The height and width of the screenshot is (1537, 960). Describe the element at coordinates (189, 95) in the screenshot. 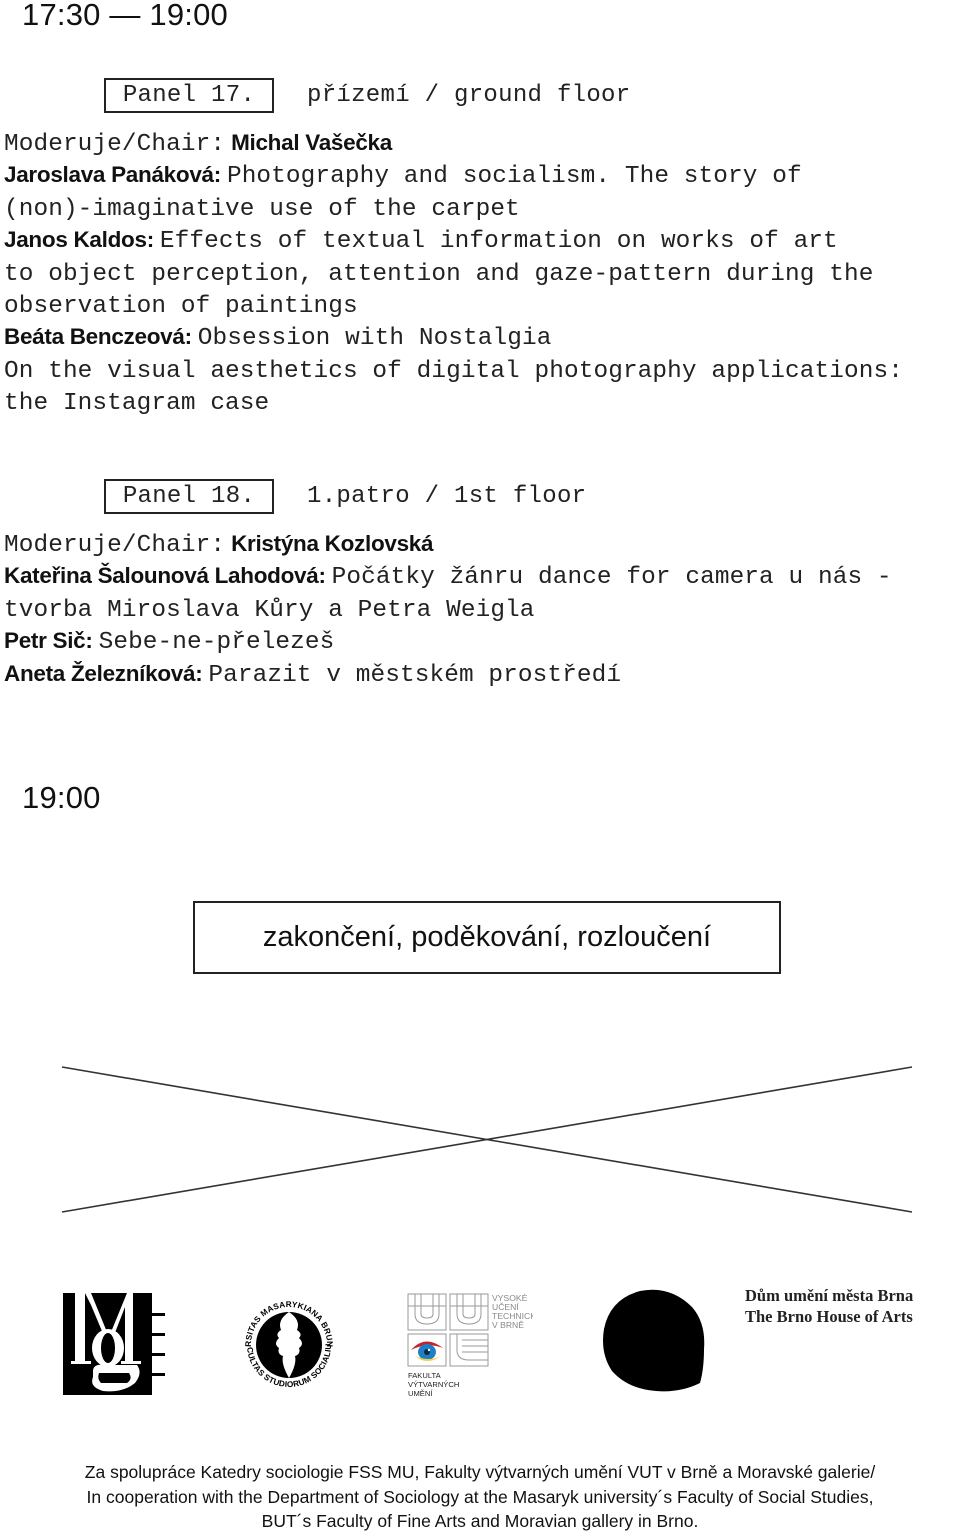

I see `panel-17-label: Panel 17.` at that location.